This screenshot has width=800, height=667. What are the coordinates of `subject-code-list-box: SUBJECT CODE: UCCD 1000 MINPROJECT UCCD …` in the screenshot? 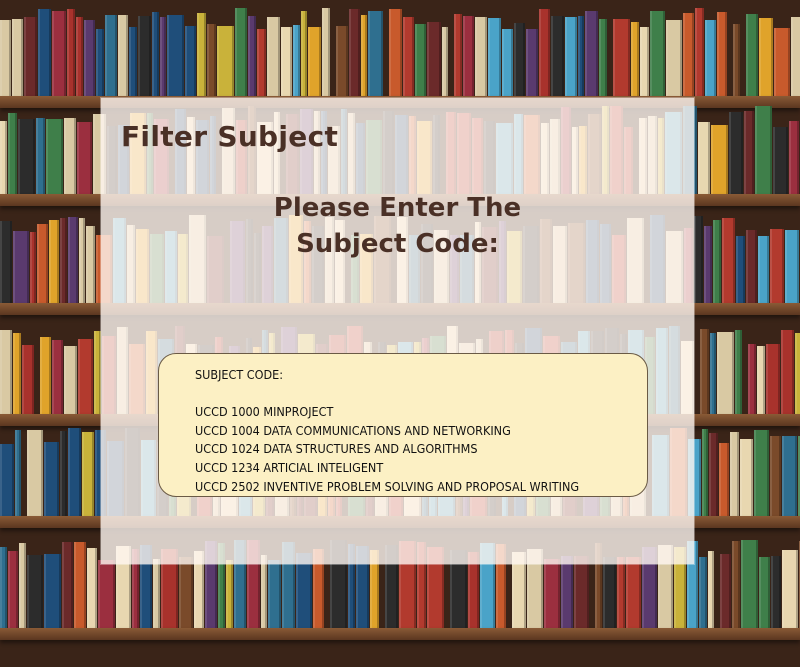 It's located at (403, 425).